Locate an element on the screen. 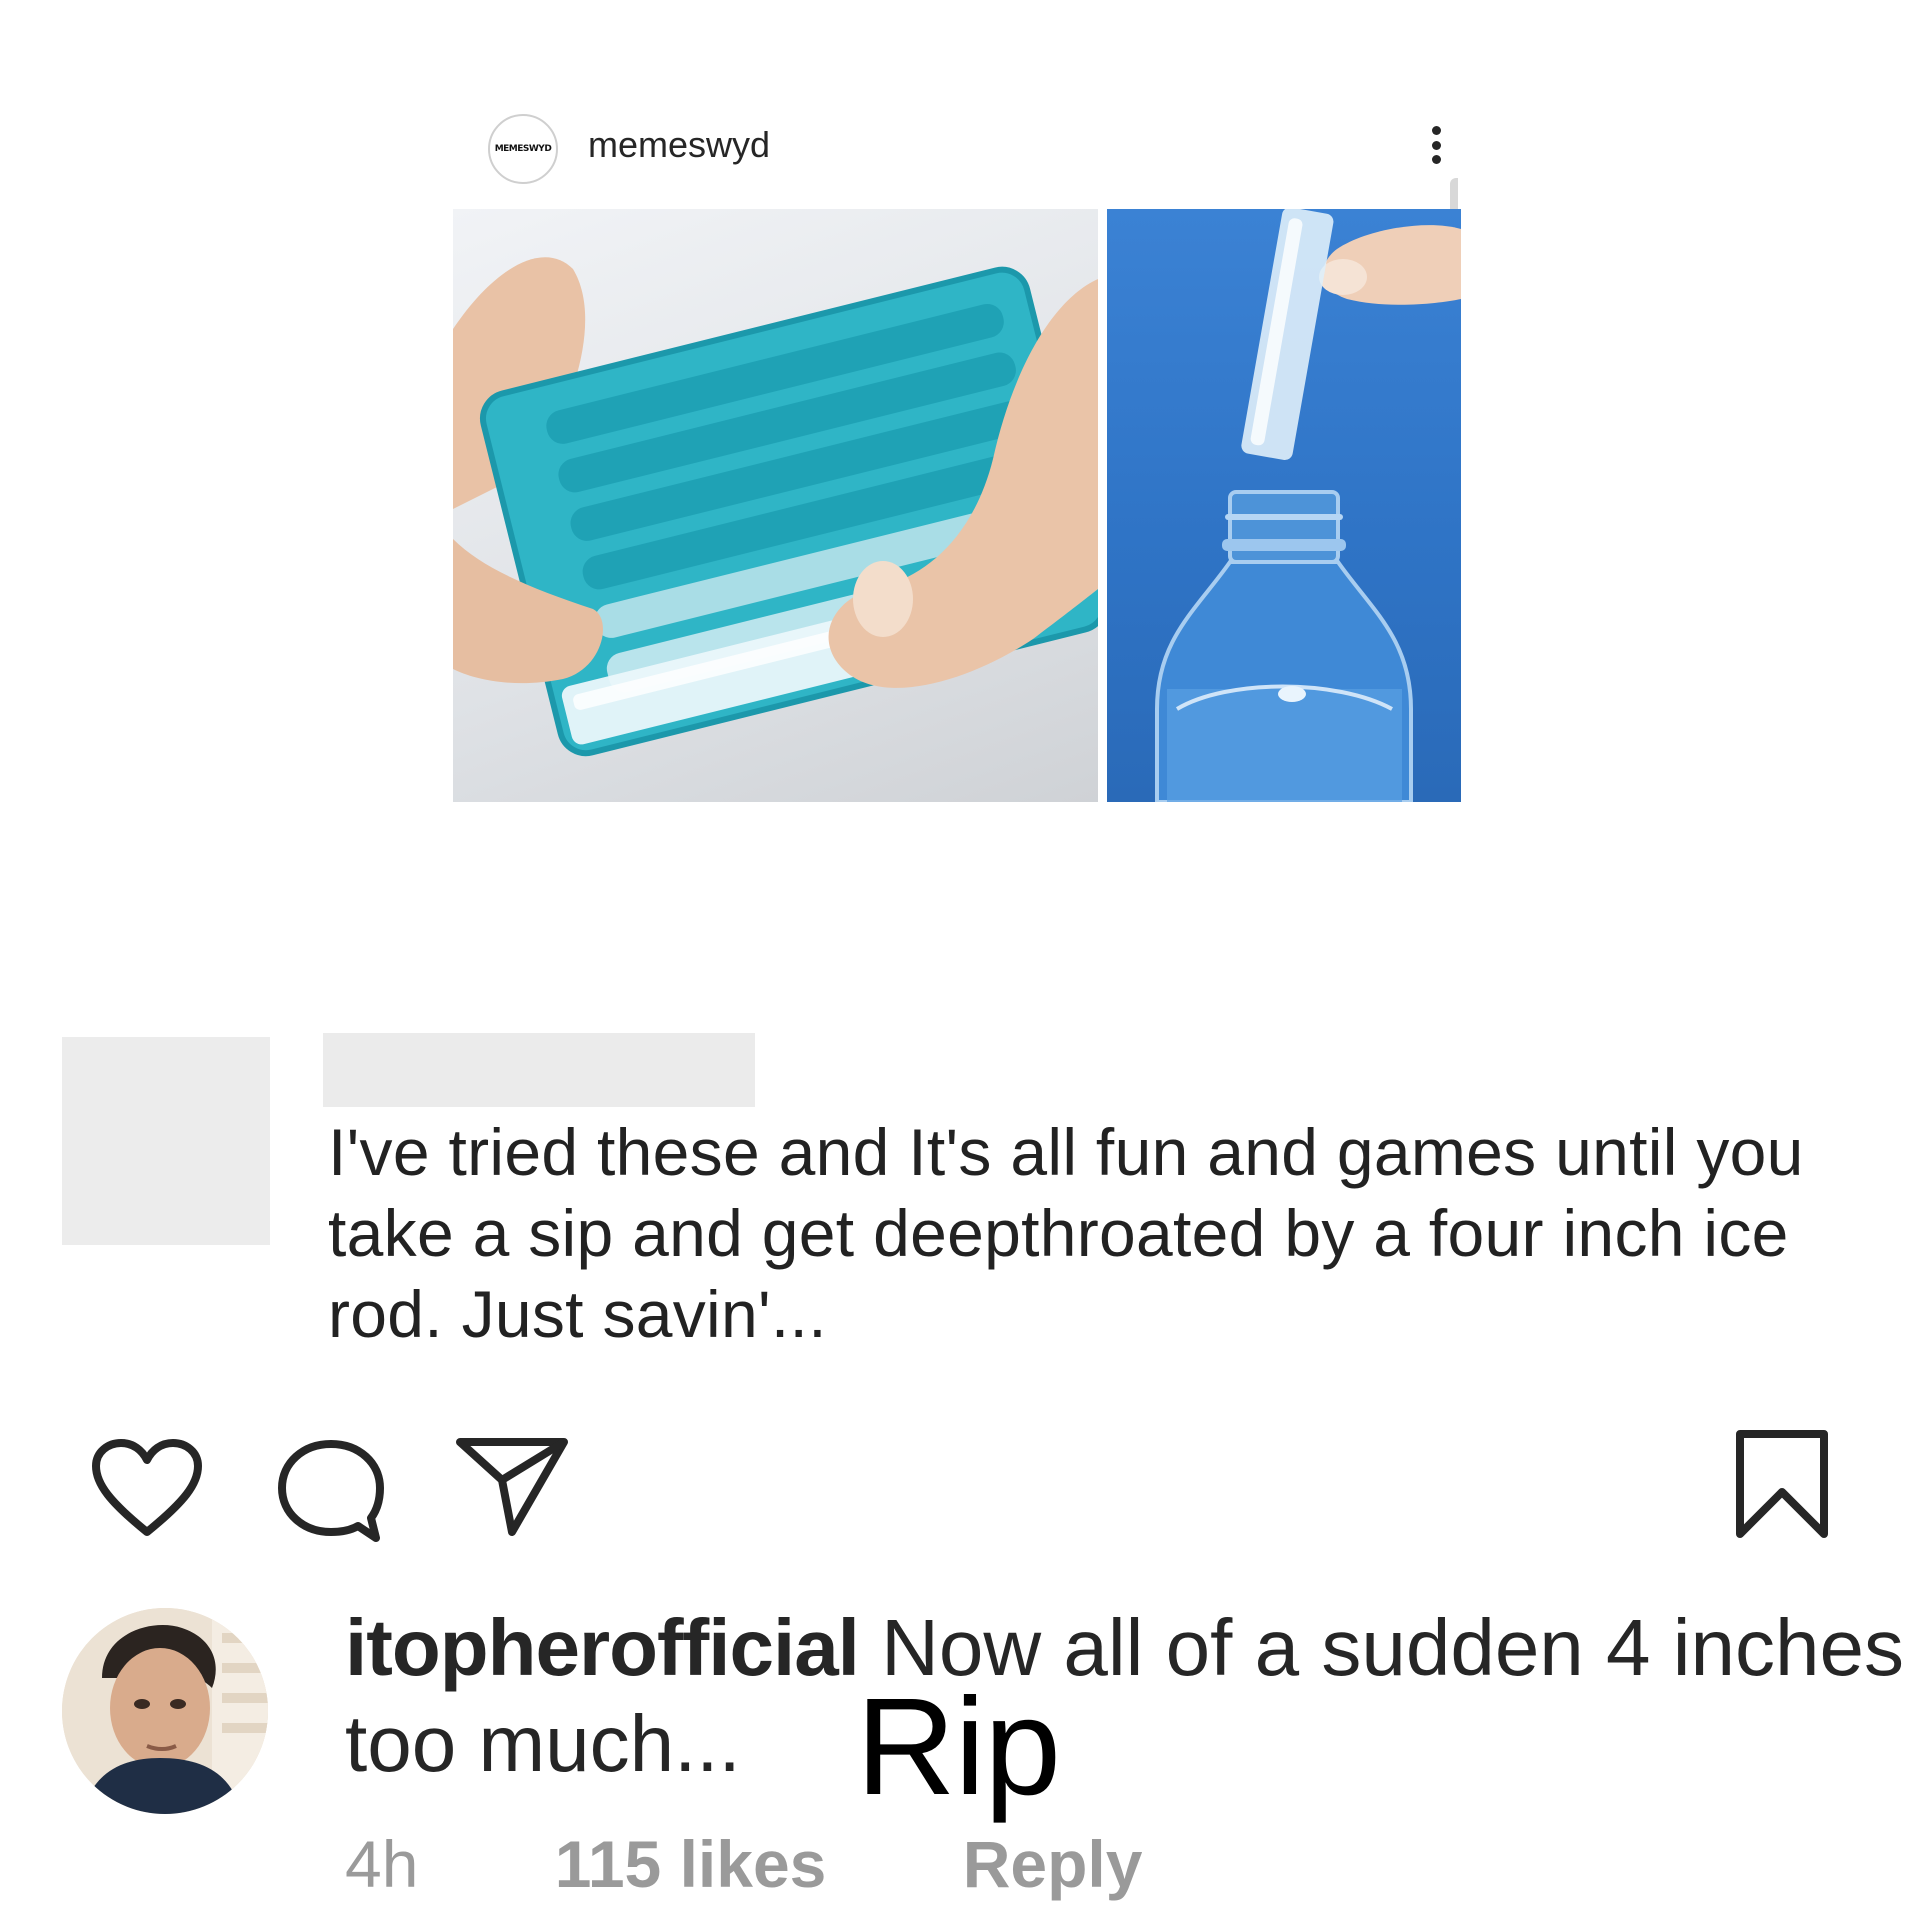 This screenshot has width=1920, height=1920. post-actions-bar is located at coordinates (960, 1486).